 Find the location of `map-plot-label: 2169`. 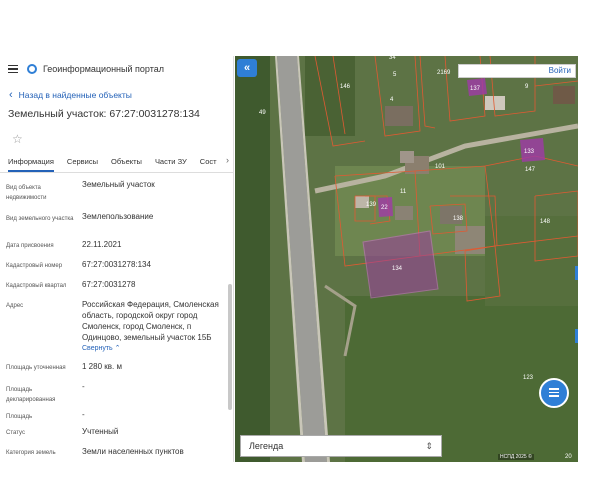

map-plot-label: 2169 is located at coordinates (444, 73).